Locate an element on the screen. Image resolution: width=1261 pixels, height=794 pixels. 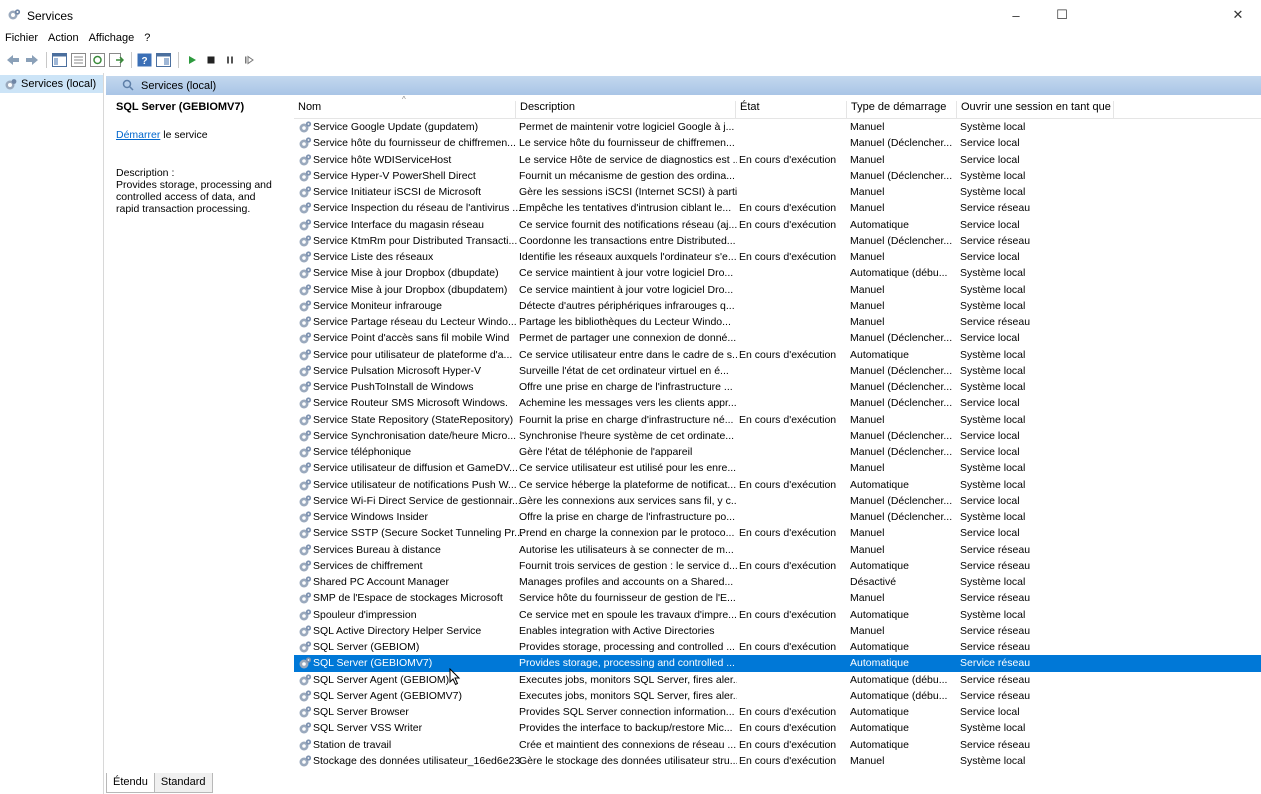
menu-action: Action is located at coordinates (63, 39).